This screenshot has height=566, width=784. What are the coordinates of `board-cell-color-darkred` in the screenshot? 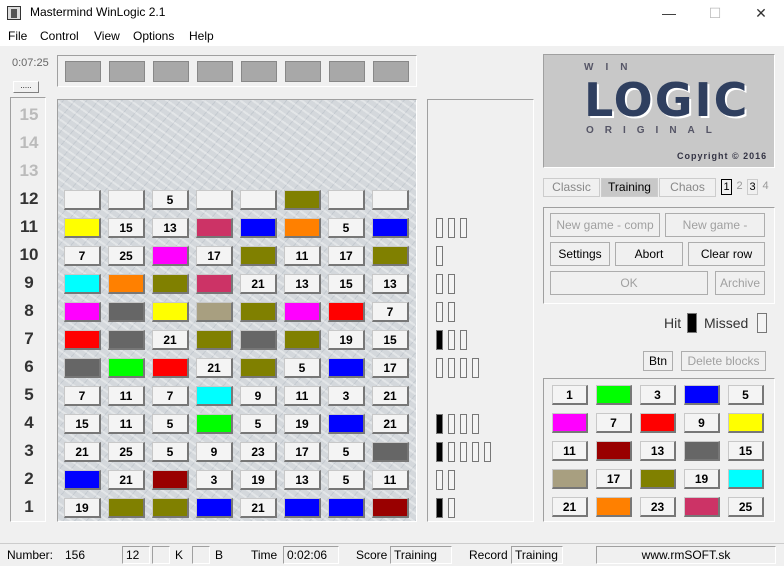 It's located at (170, 480).